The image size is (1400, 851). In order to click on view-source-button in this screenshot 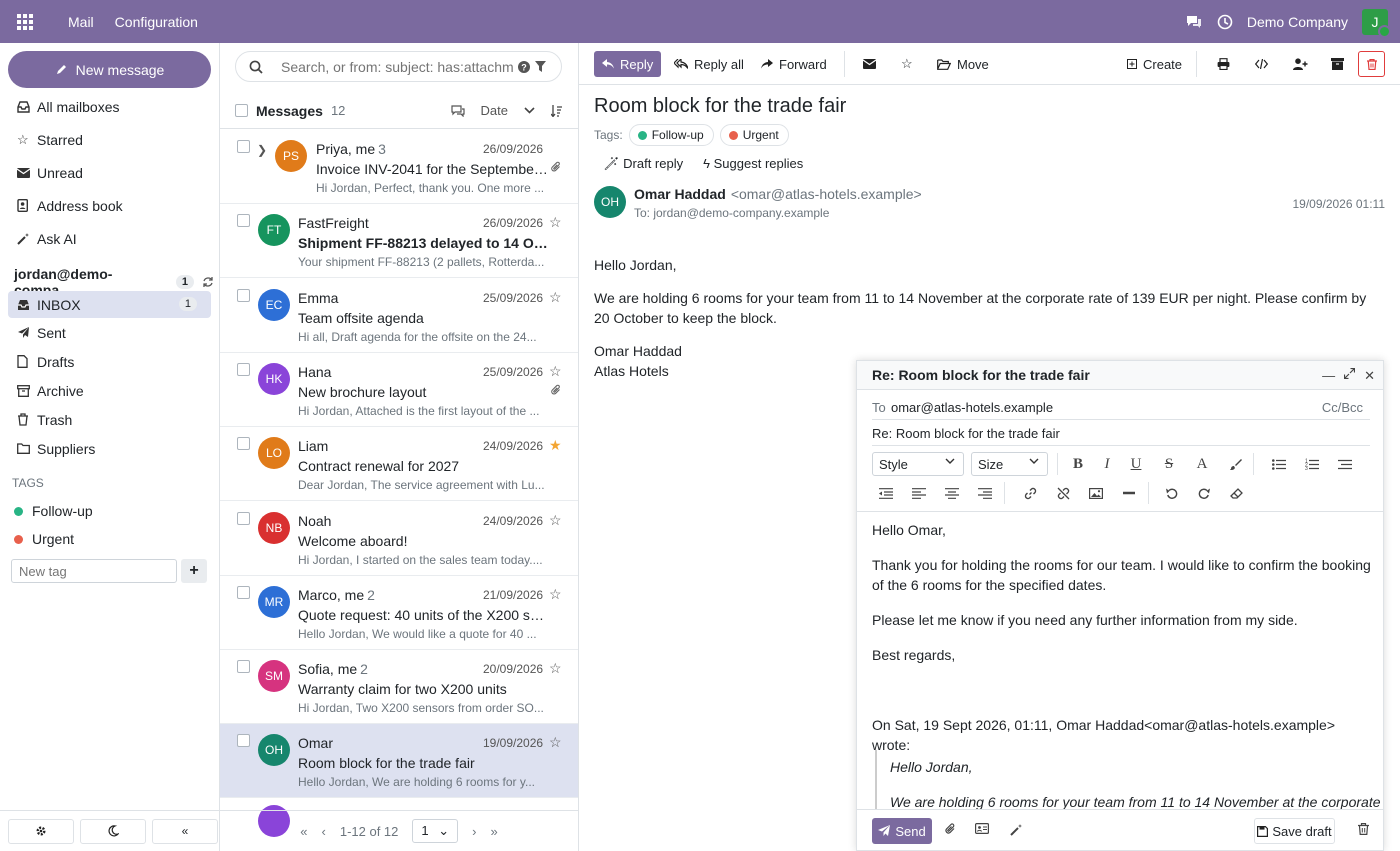, I will do `click(1261, 64)`.